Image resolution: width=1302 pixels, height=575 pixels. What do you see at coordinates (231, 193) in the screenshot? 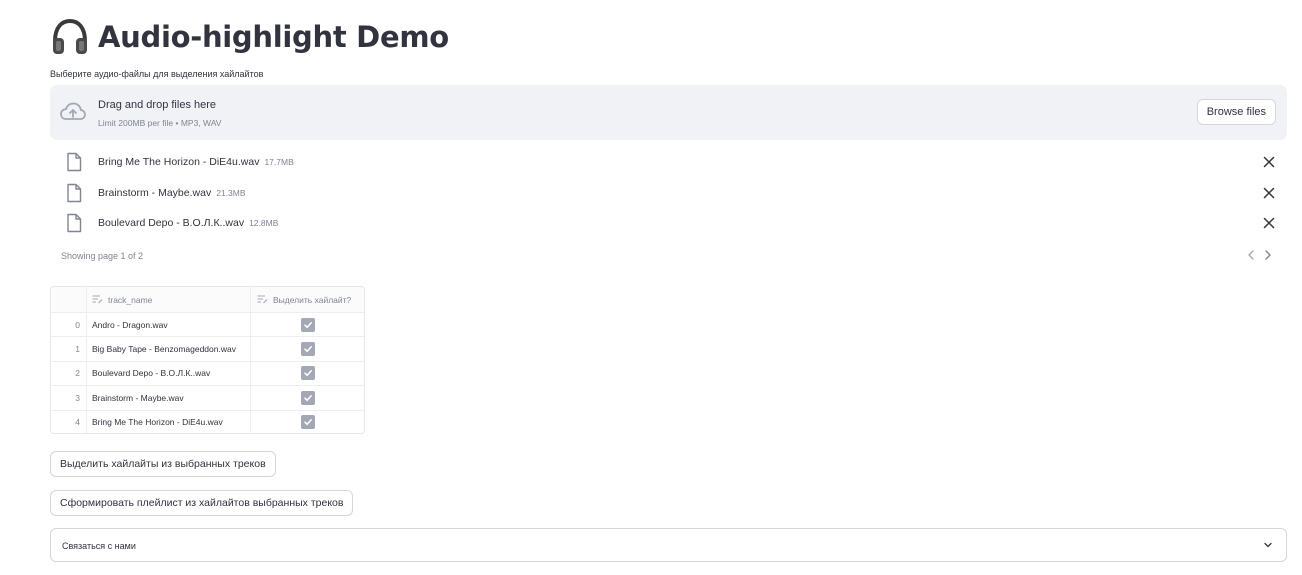
I see `uploaded-file-size: 21.3MB` at bounding box center [231, 193].